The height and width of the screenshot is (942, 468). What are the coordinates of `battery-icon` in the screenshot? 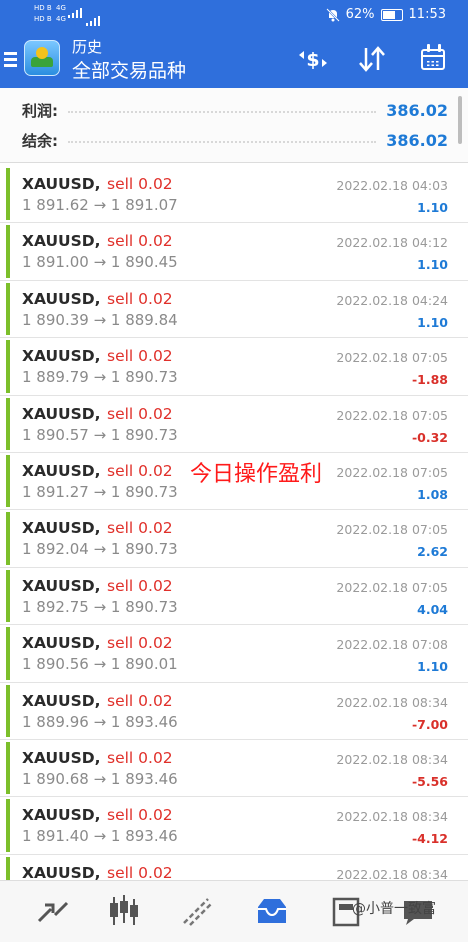 It's located at (391, 14).